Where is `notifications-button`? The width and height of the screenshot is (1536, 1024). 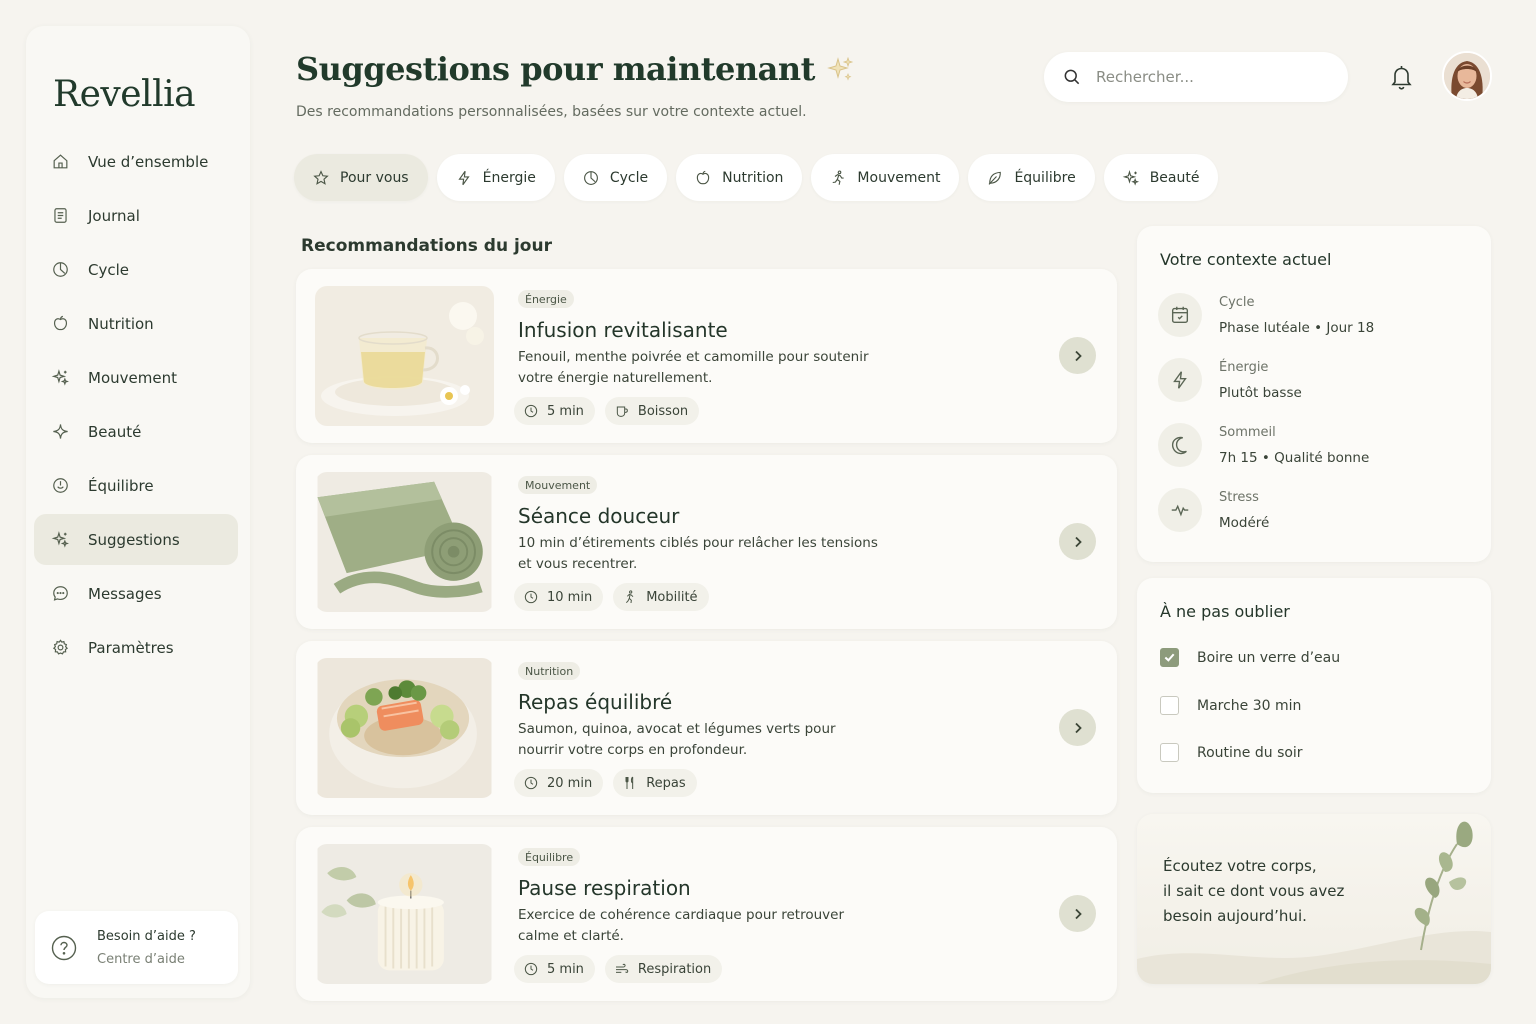
notifications-button is located at coordinates (1401, 77).